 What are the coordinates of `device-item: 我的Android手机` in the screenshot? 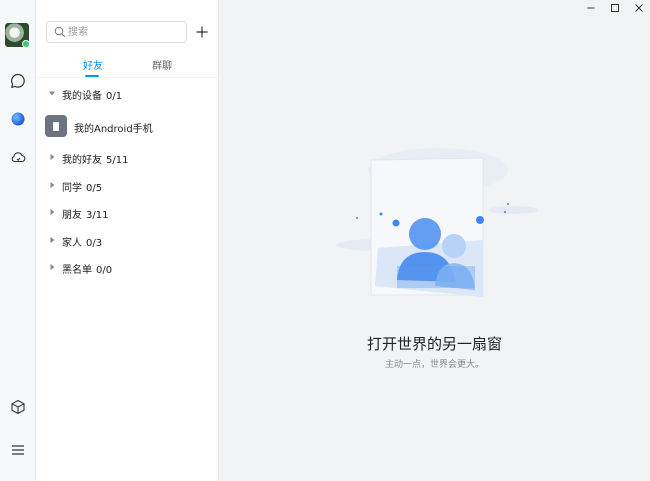 It's located at (127, 126).